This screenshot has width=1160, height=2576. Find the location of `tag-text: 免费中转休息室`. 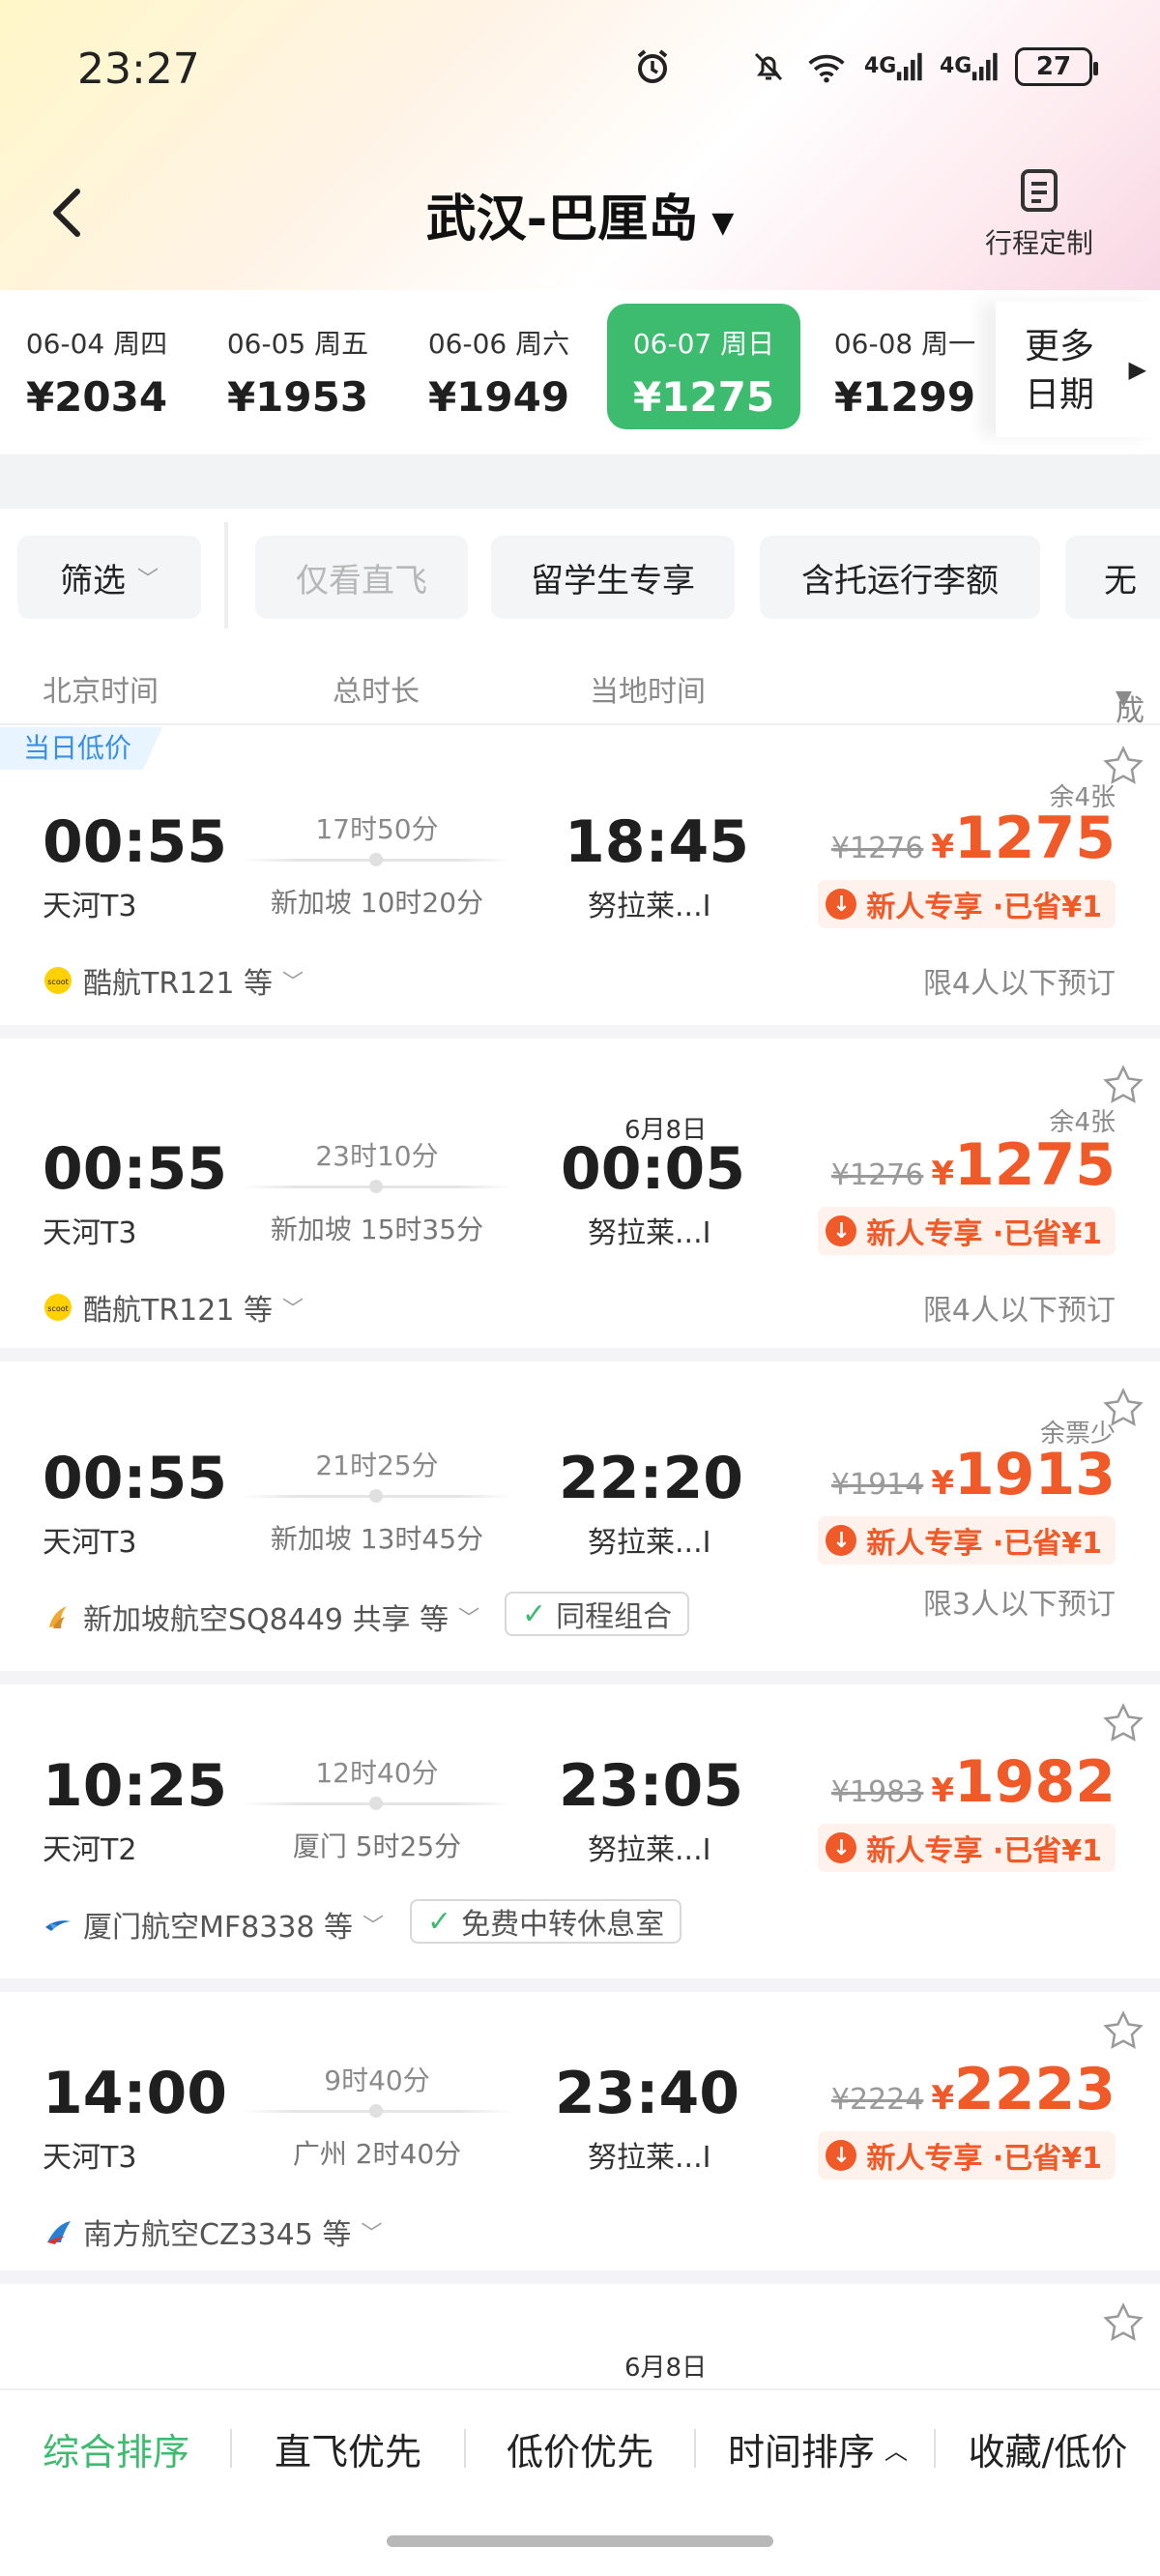

tag-text: 免费中转休息室 is located at coordinates (563, 1925).